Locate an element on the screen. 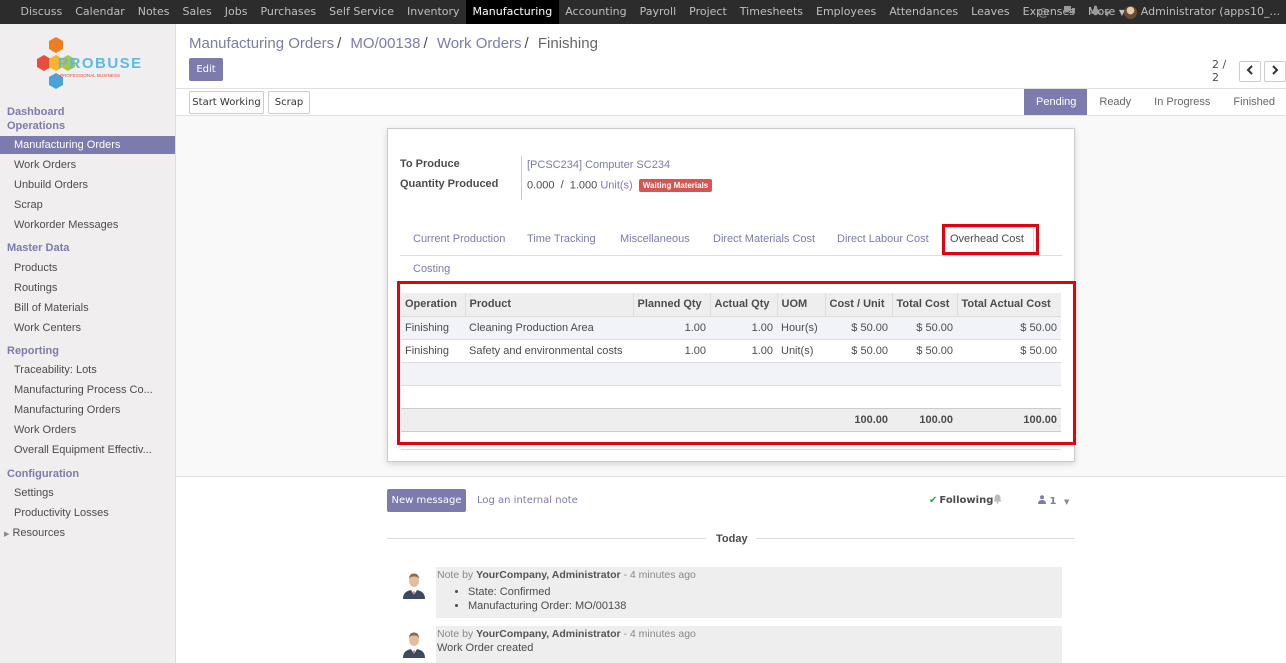 The height and width of the screenshot is (663, 1286). pager-next-button is located at coordinates (1275, 71).